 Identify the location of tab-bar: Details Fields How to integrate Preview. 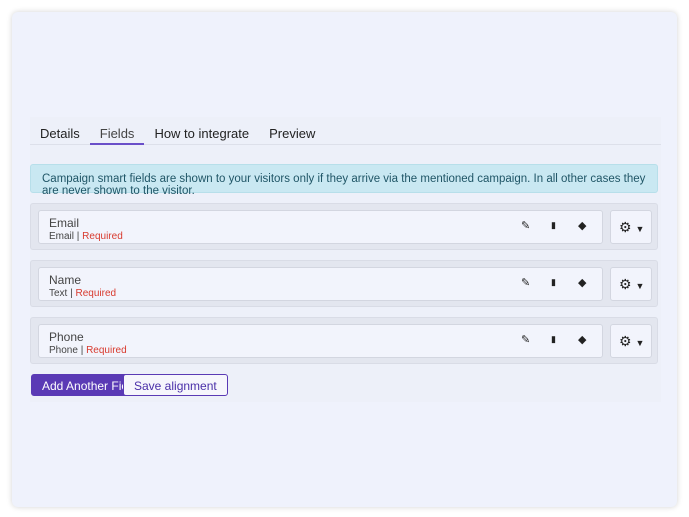
(345, 131).